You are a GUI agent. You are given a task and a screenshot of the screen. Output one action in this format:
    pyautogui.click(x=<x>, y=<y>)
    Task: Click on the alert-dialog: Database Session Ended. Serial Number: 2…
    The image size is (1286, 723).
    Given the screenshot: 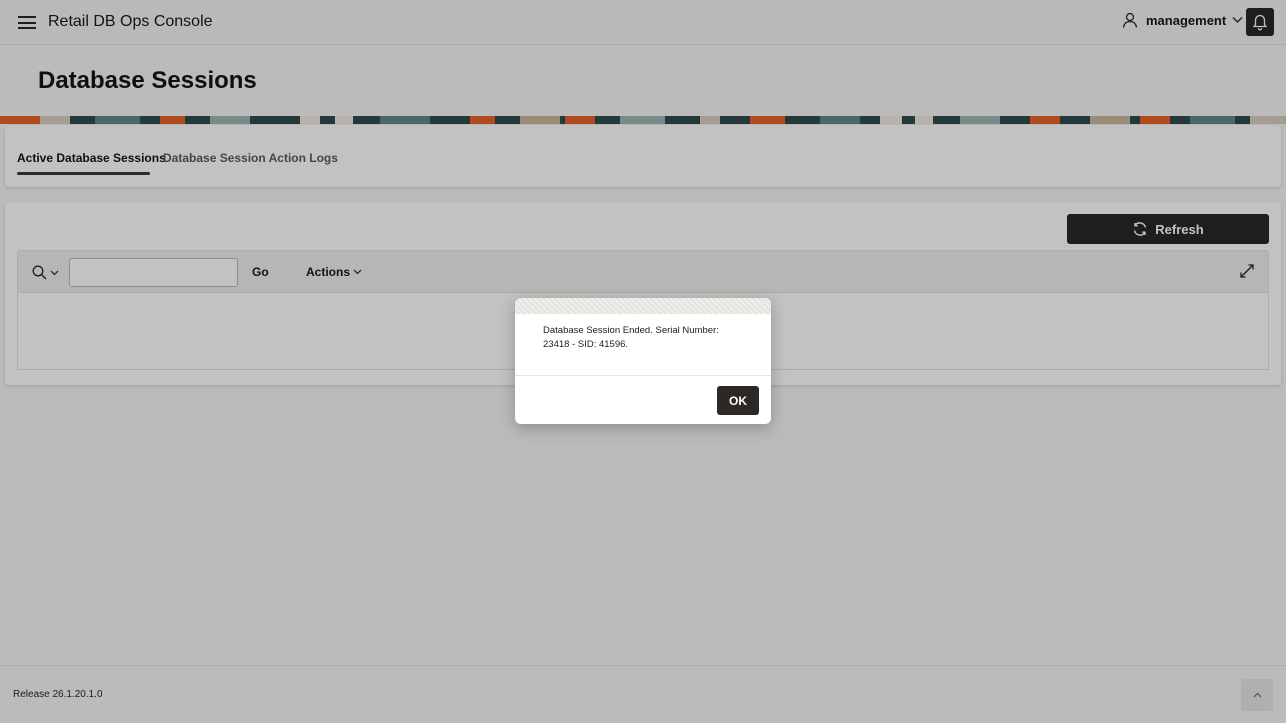 What is the action you would take?
    pyautogui.click(x=643, y=361)
    